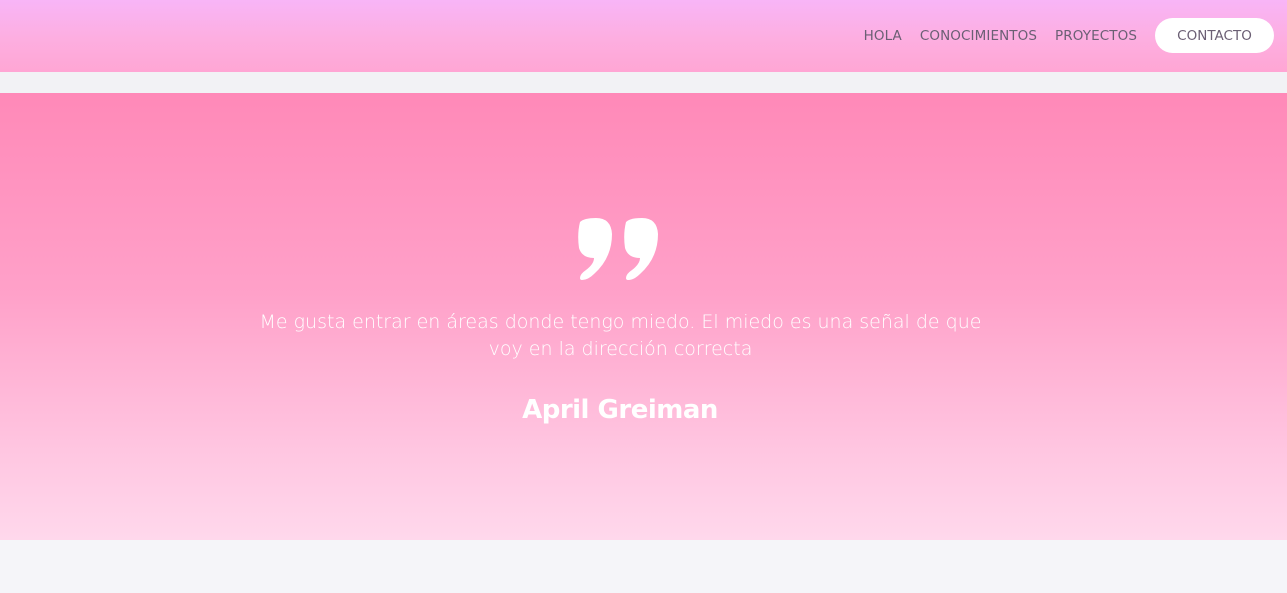 The image size is (1287, 593). I want to click on top-navbar: HOLA CONOCIMIENTOS PROYECTOS CONTACTO, so click(643, 36).